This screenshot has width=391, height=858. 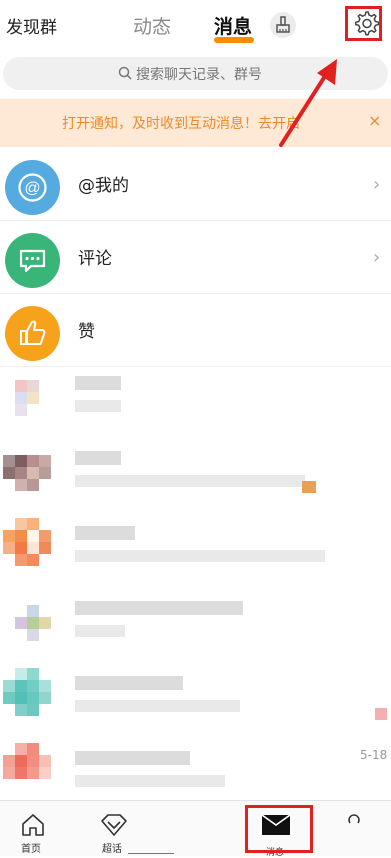 What do you see at coordinates (195, 184) in the screenshot?
I see `mentions-row: @ @我的 ›` at bounding box center [195, 184].